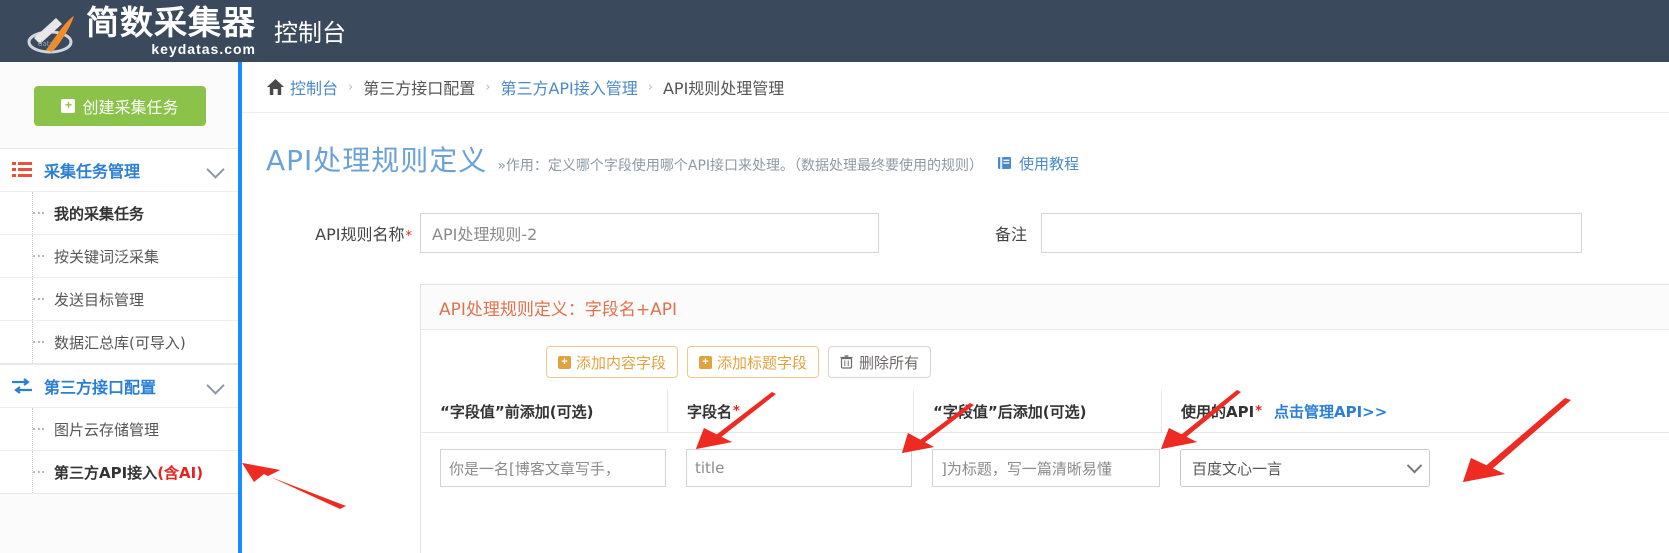 The width and height of the screenshot is (1669, 553). I want to click on sidebar-item-my-tasks: 我的采集任务, so click(120, 212).